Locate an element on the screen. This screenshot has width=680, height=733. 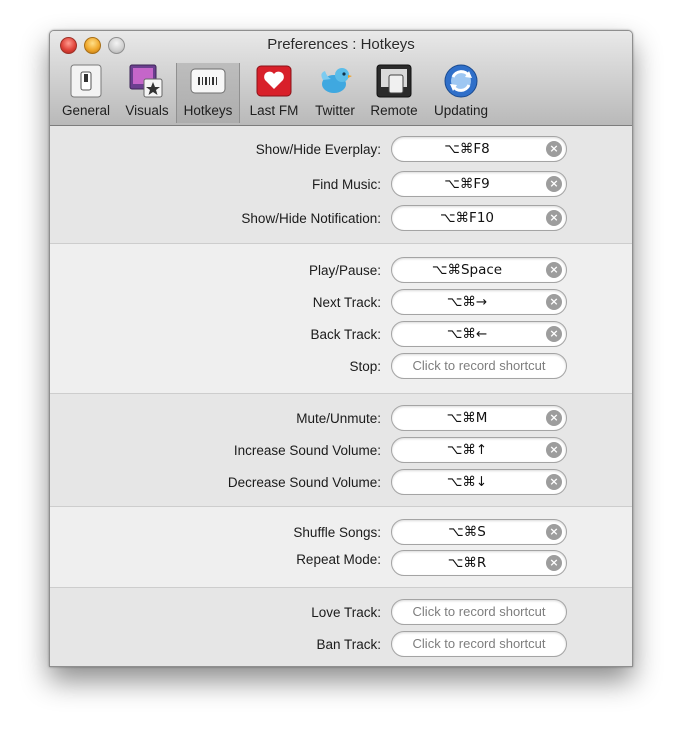
toolbar-item-label: Remote is located at coordinates (394, 110).